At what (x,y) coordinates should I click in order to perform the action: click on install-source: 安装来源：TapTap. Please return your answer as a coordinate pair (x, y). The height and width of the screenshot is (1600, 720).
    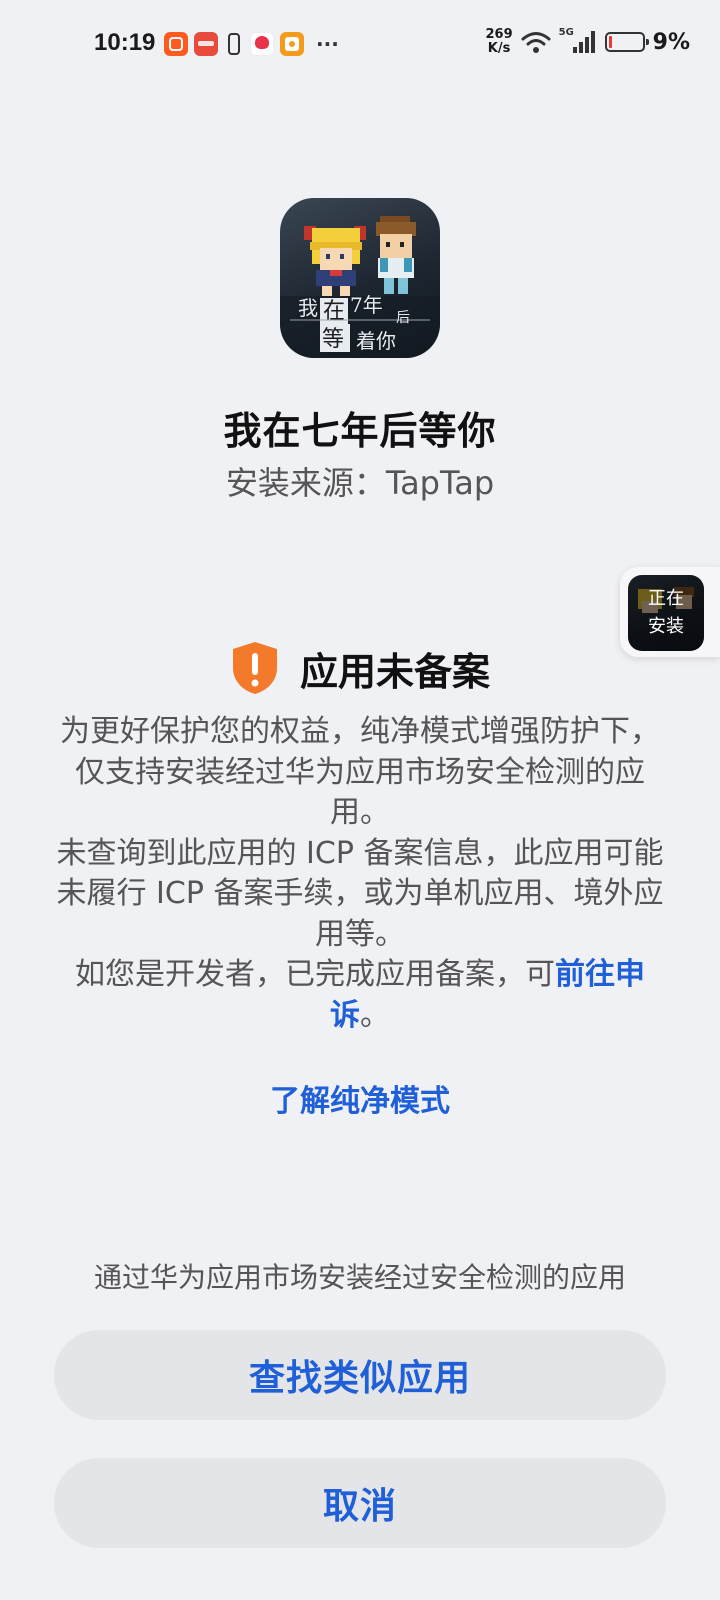
    Looking at the image, I should click on (360, 483).